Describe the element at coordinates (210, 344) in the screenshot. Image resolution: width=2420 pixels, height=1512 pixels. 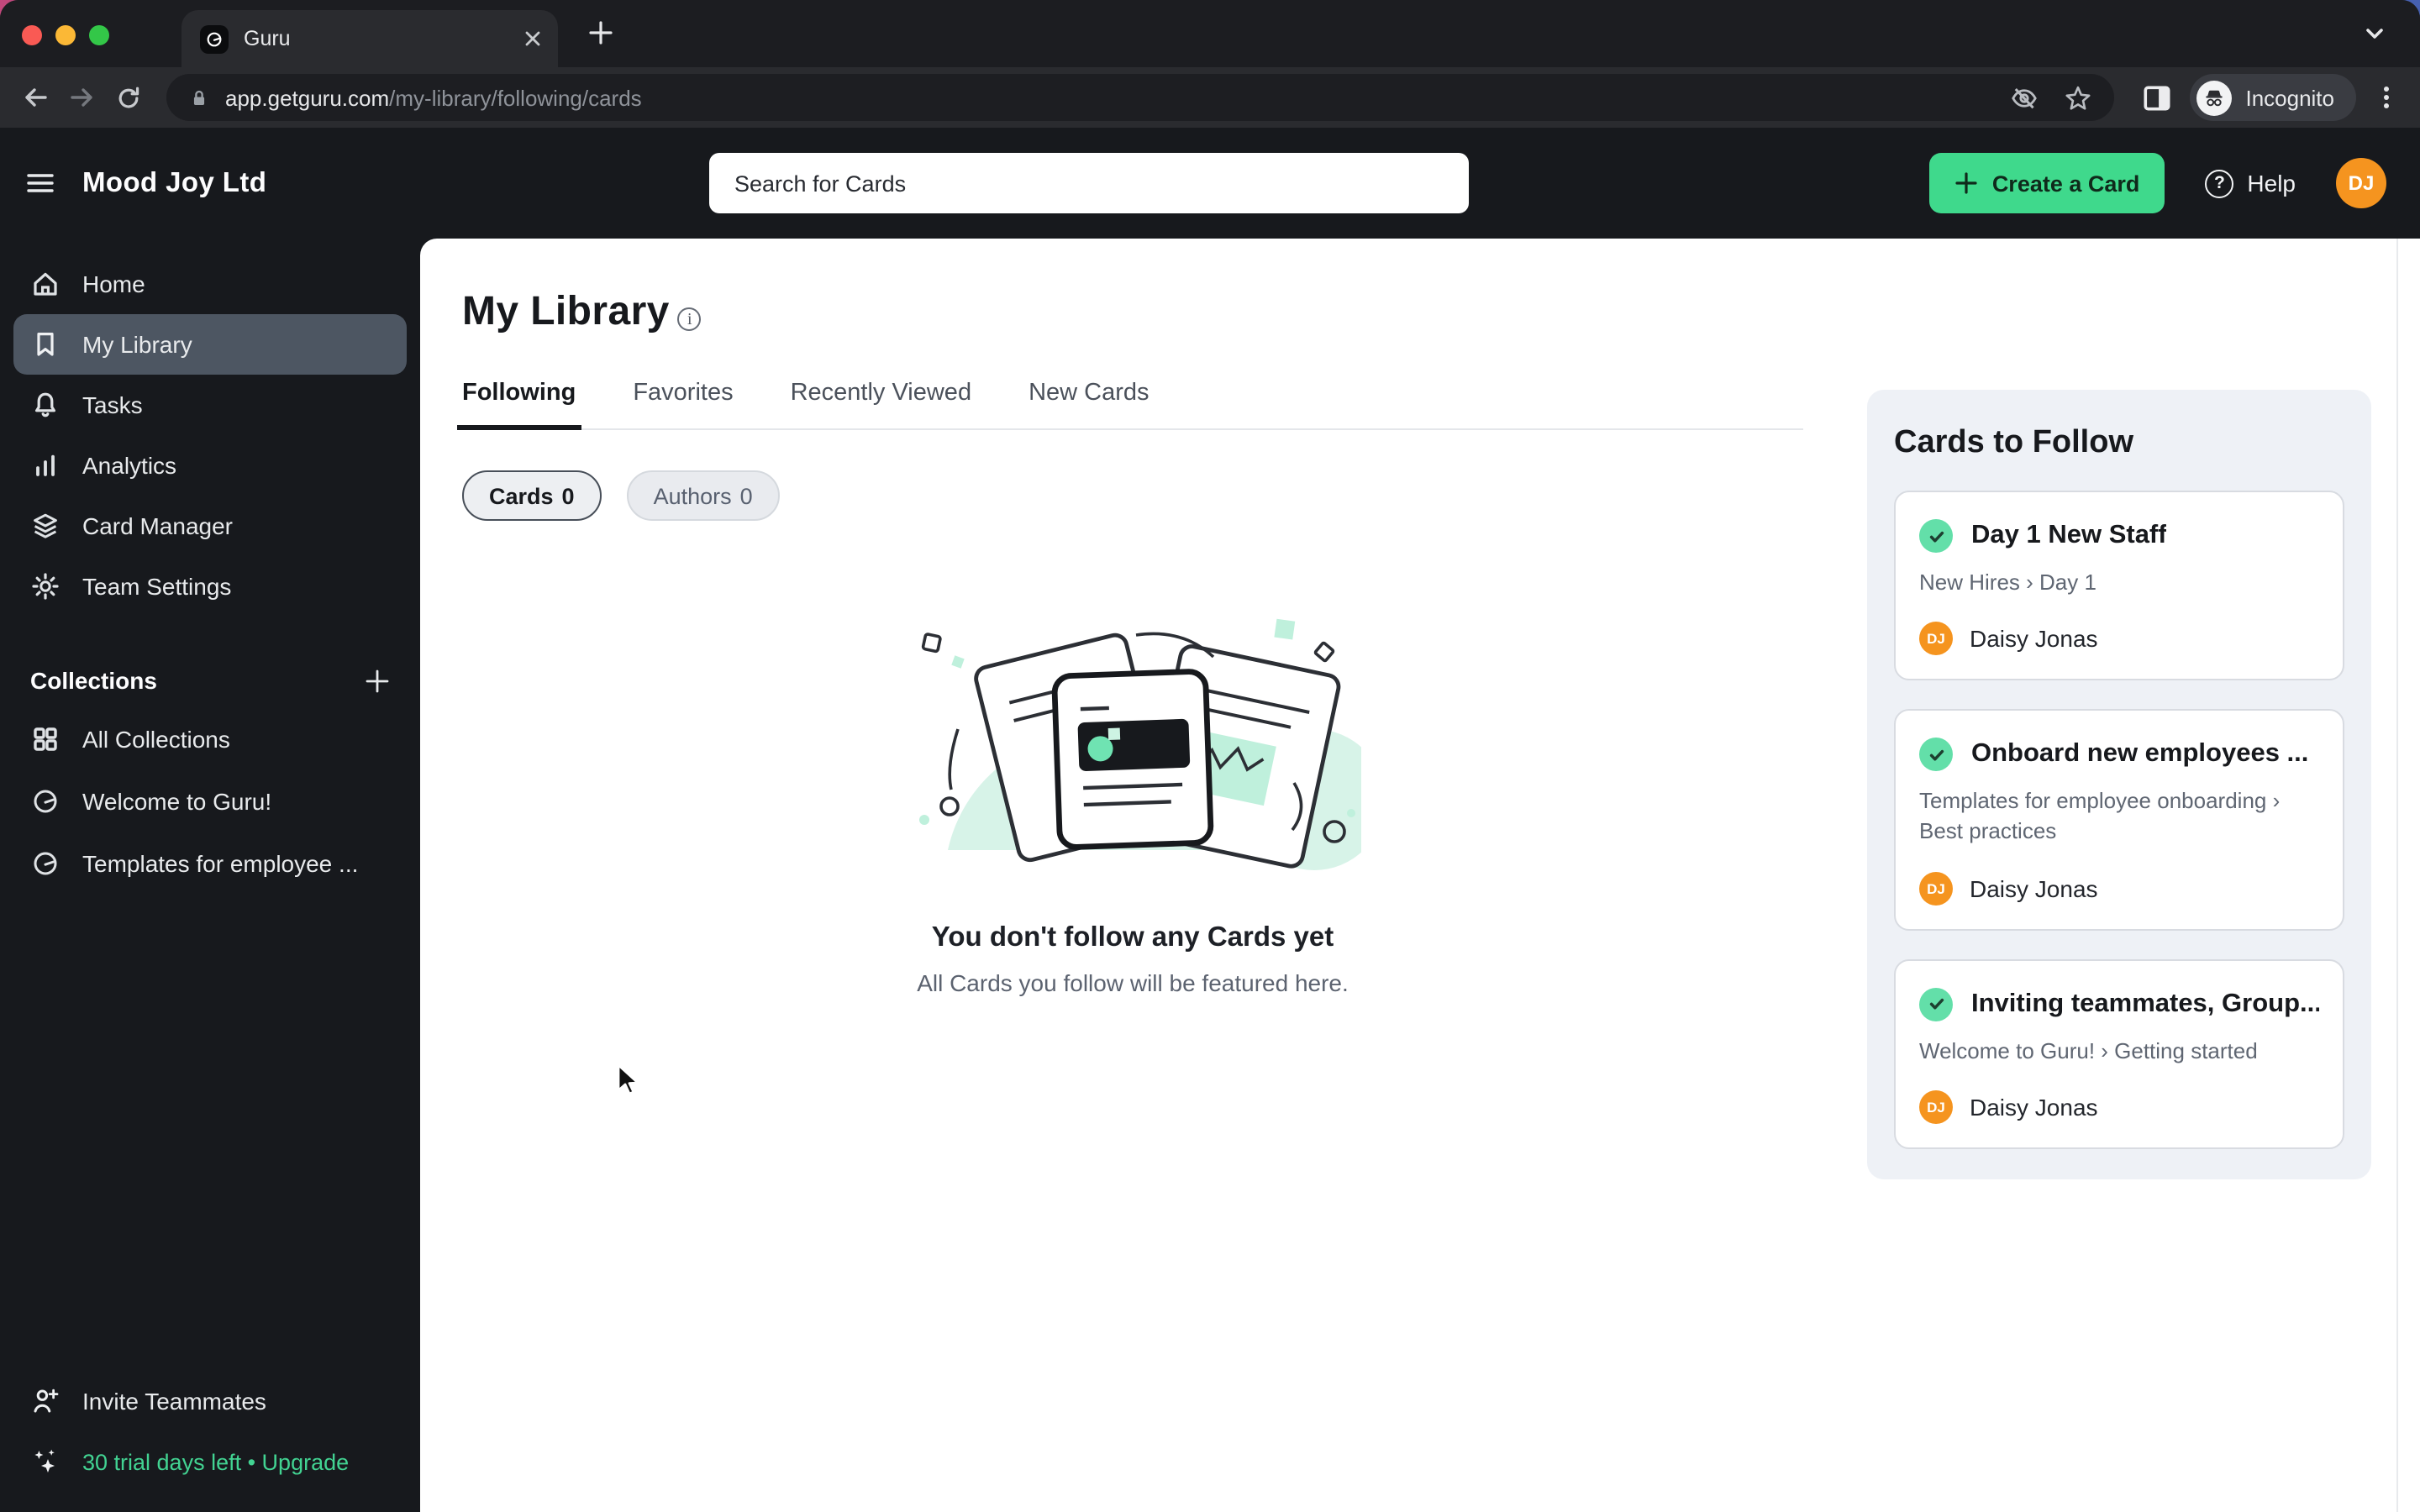
I see `sidebar-item-my-library: My Library` at that location.